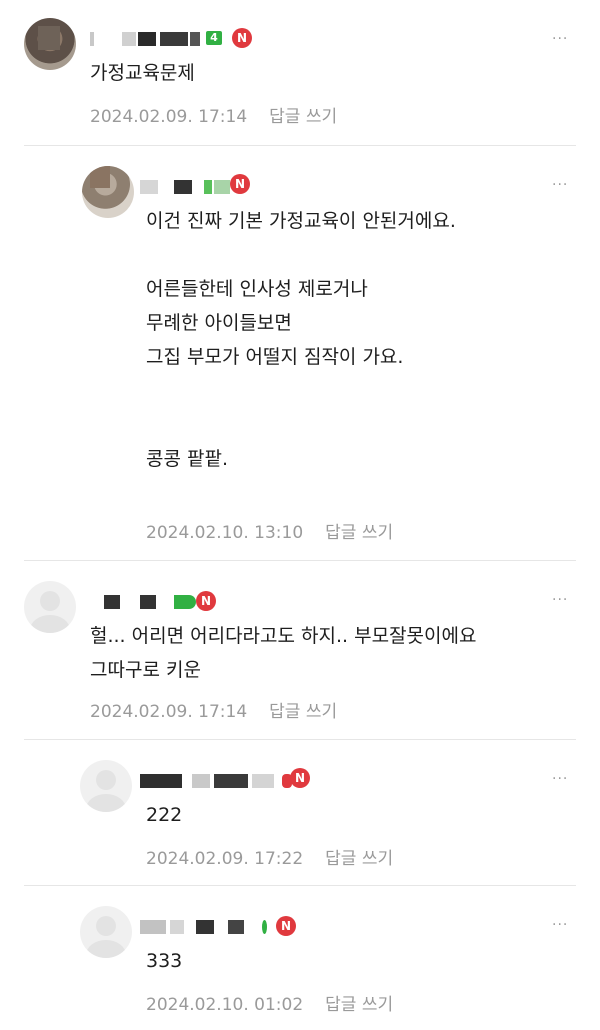 This screenshot has width=600, height=1030. I want to click on comment-meta: 2024.02.10. 13:10 답글 쓰기, so click(269, 530).